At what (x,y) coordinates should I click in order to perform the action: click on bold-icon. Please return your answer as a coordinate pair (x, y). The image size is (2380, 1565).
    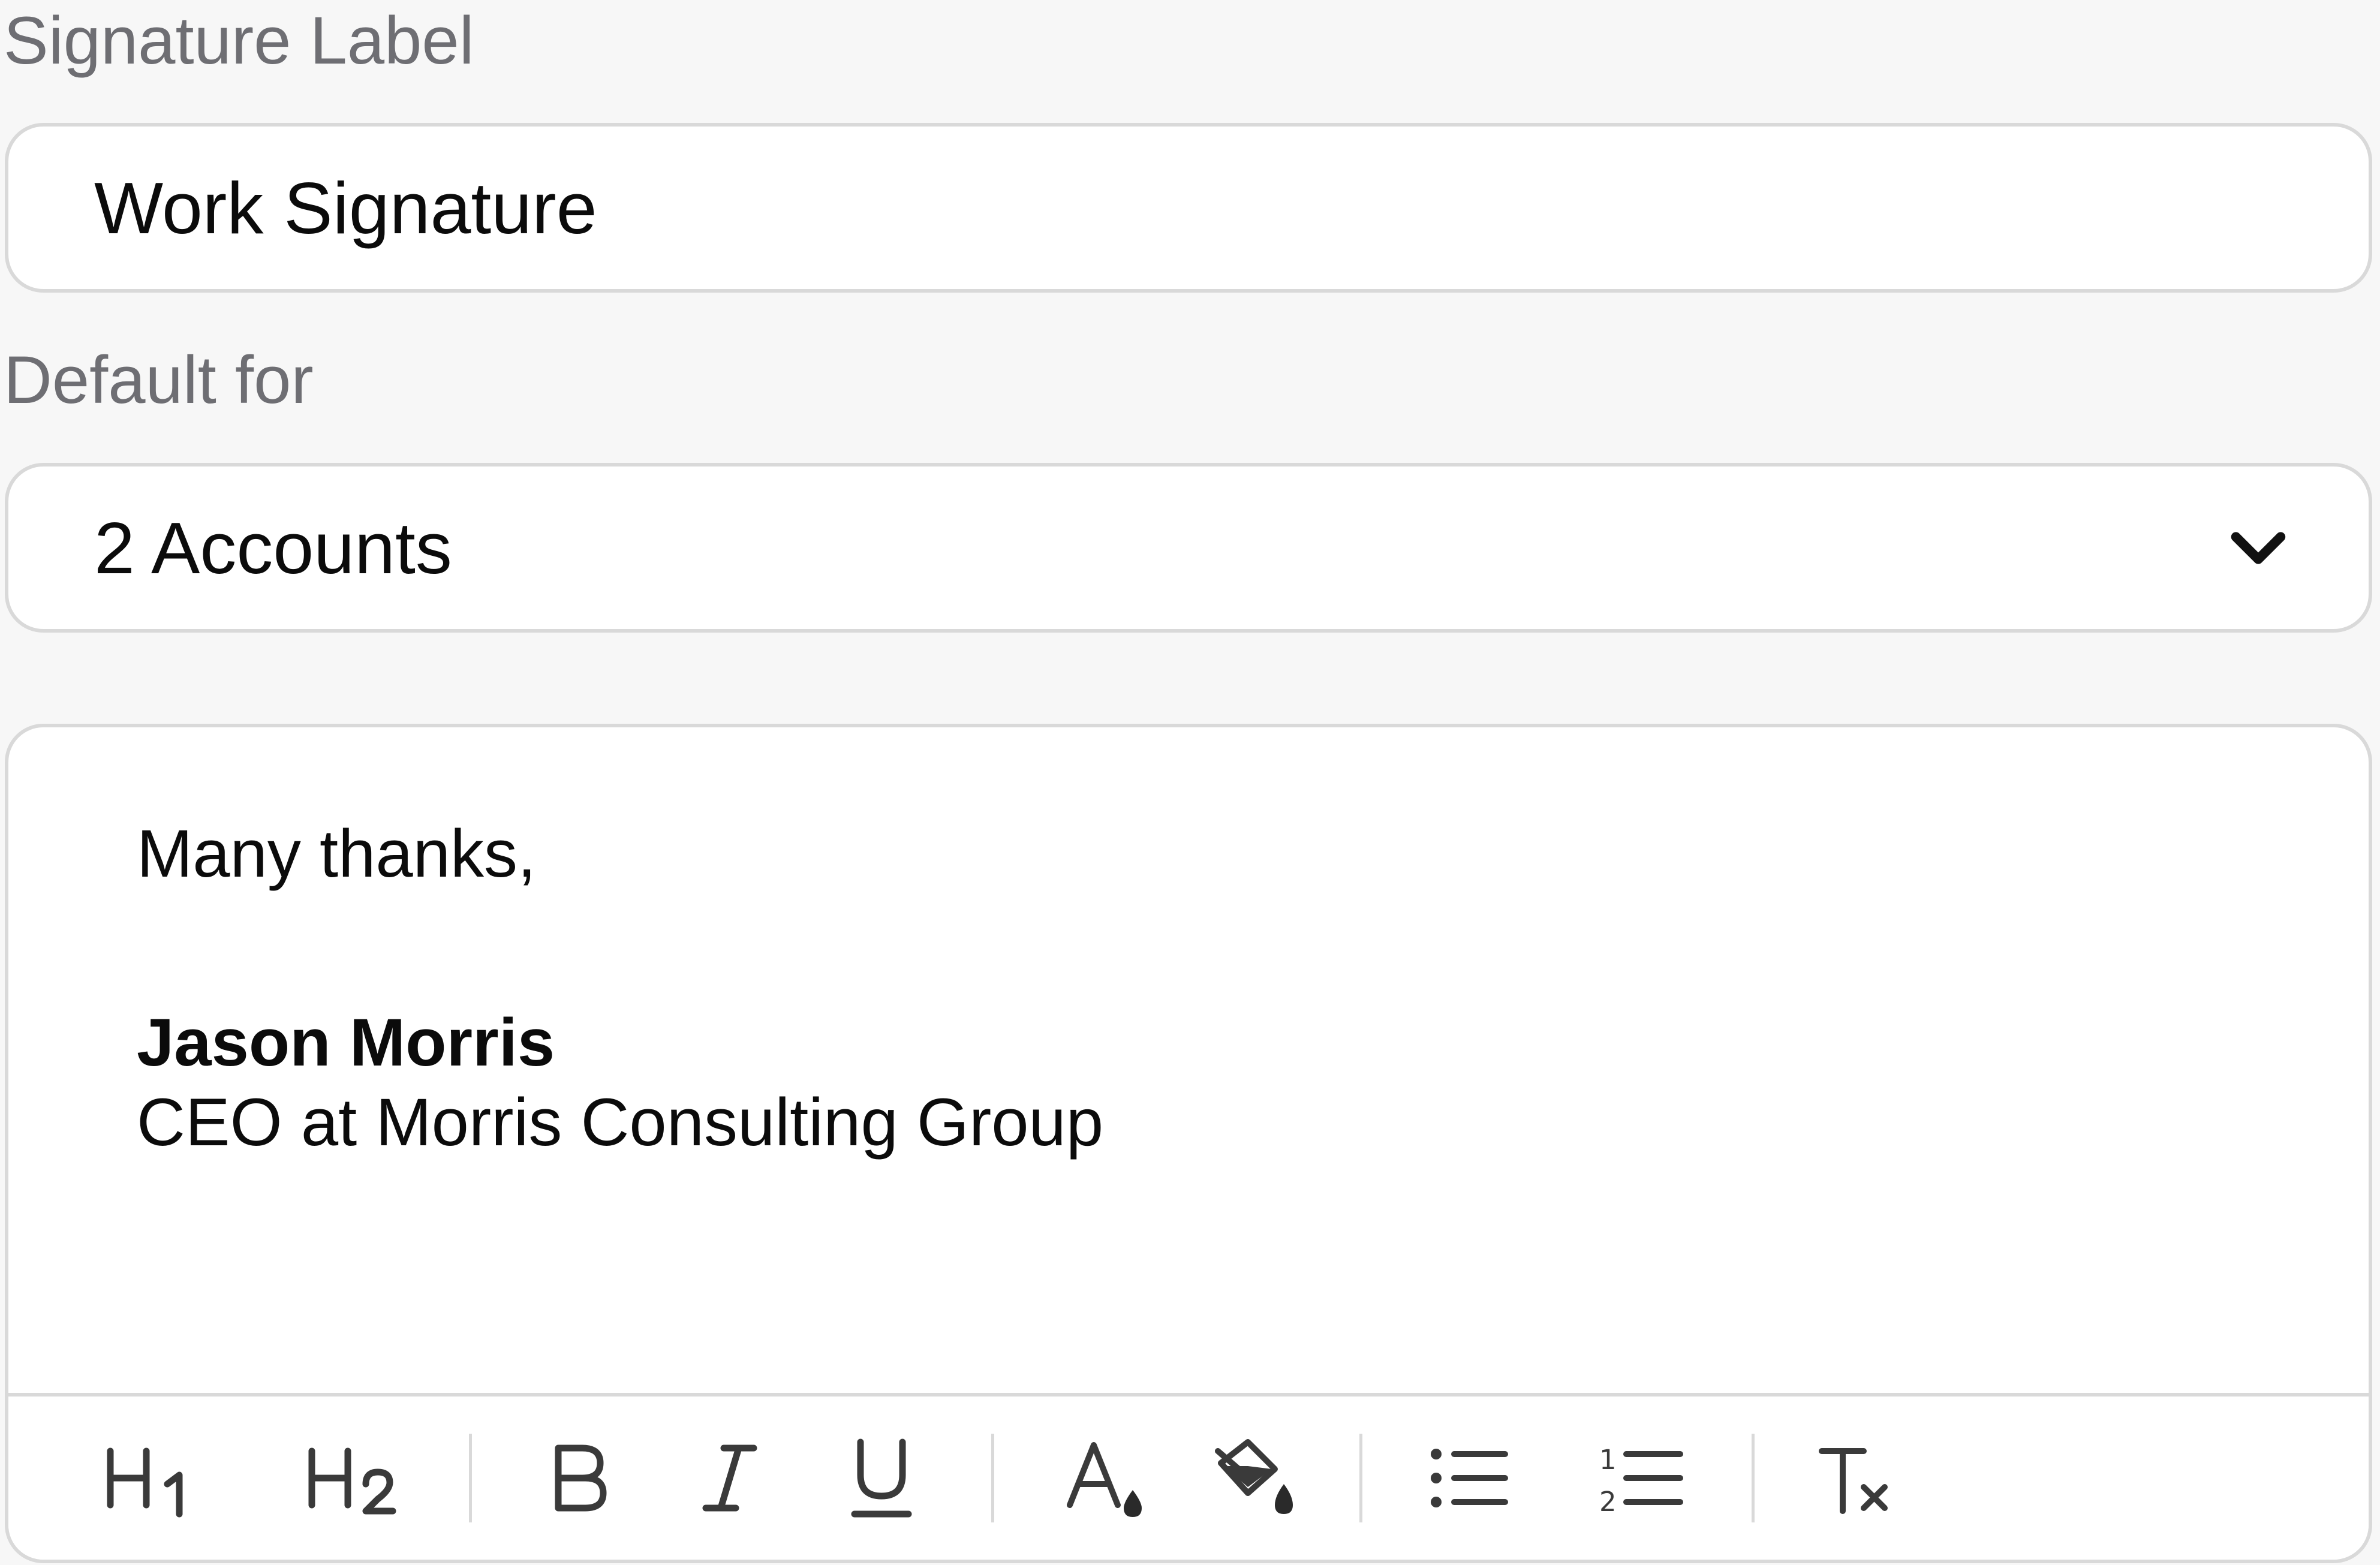
    Looking at the image, I should click on (579, 1478).